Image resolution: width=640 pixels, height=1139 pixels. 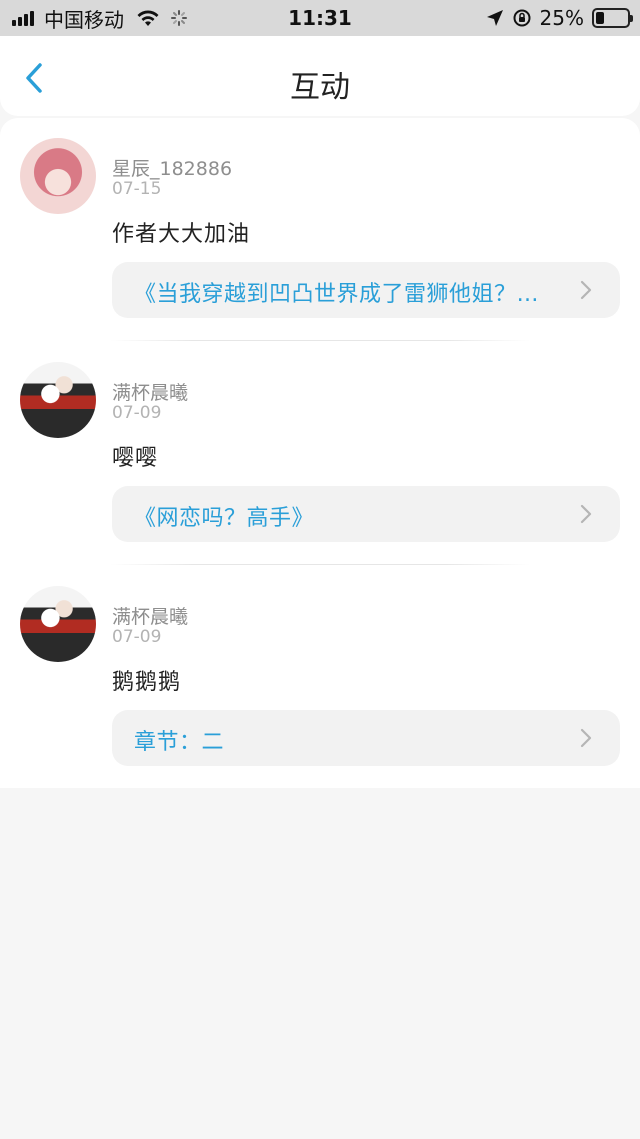 I want to click on comment-text: 鹅鹅鹅, so click(x=147, y=682).